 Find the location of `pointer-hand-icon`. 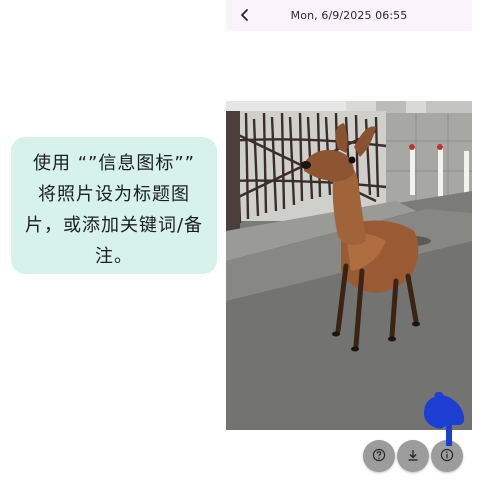

pointer-hand-icon is located at coordinates (442, 419).